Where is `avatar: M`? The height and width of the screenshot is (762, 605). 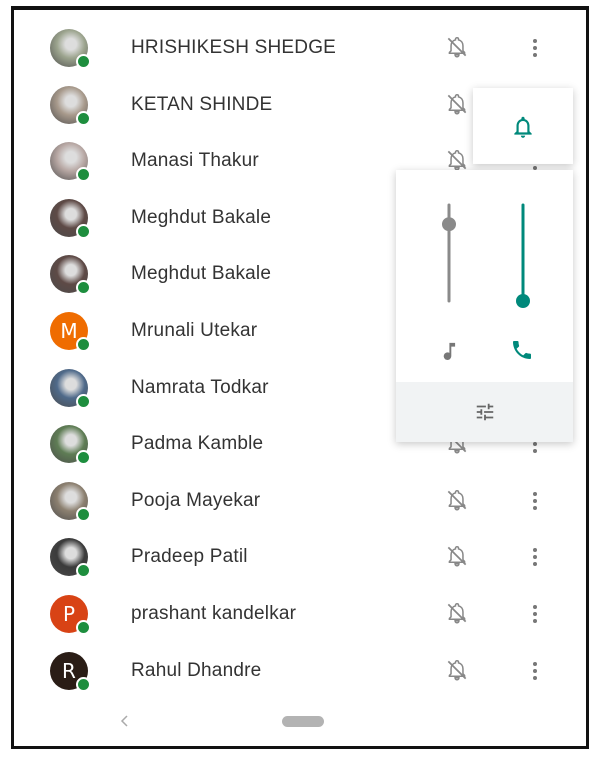
avatar: M is located at coordinates (70, 332).